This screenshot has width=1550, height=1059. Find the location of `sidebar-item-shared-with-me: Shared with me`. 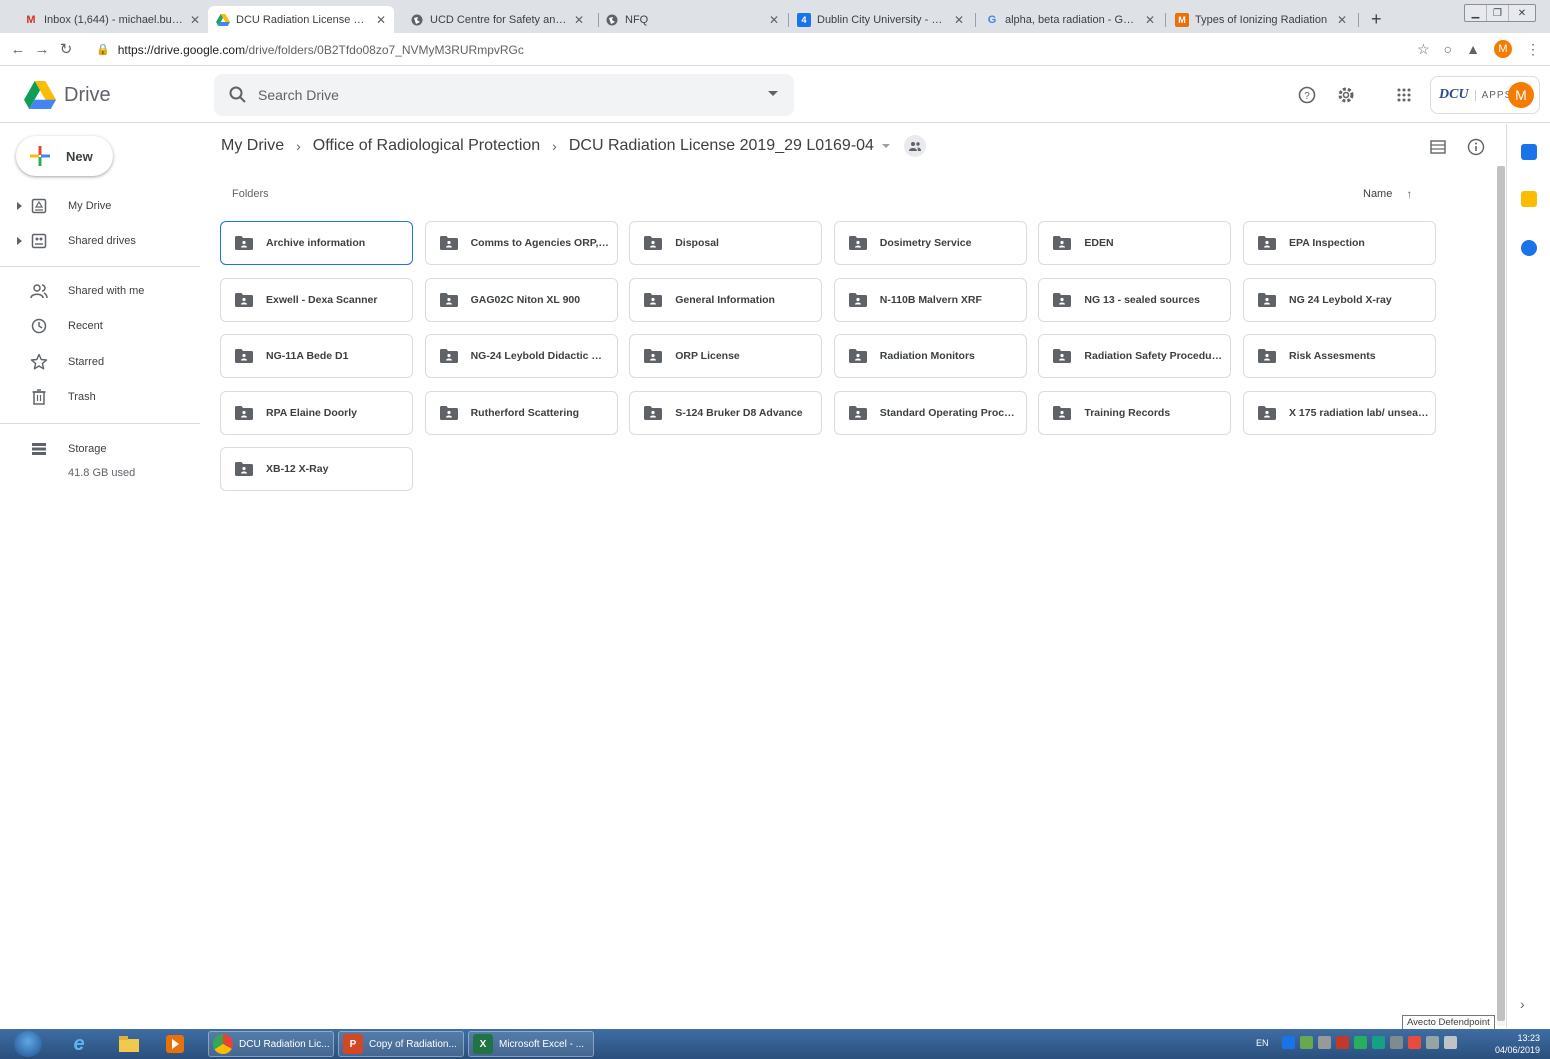

sidebar-item-shared-with-me: Shared with me is located at coordinates (100, 291).